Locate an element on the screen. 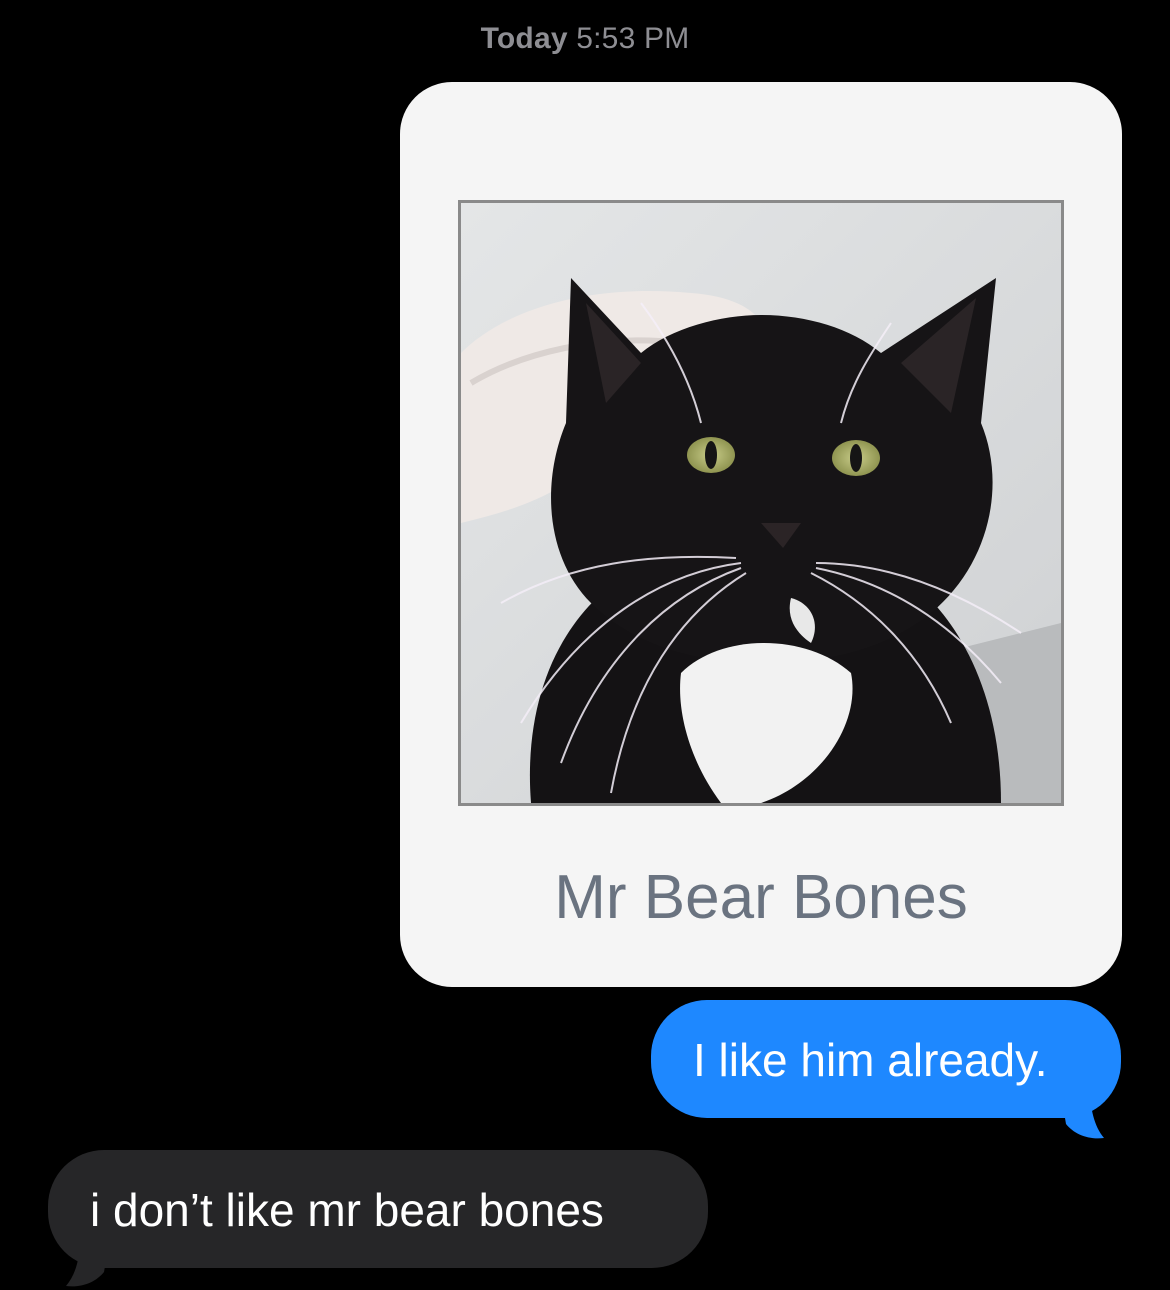  outgoing-message-text: I like him already. is located at coordinates (870, 1060).